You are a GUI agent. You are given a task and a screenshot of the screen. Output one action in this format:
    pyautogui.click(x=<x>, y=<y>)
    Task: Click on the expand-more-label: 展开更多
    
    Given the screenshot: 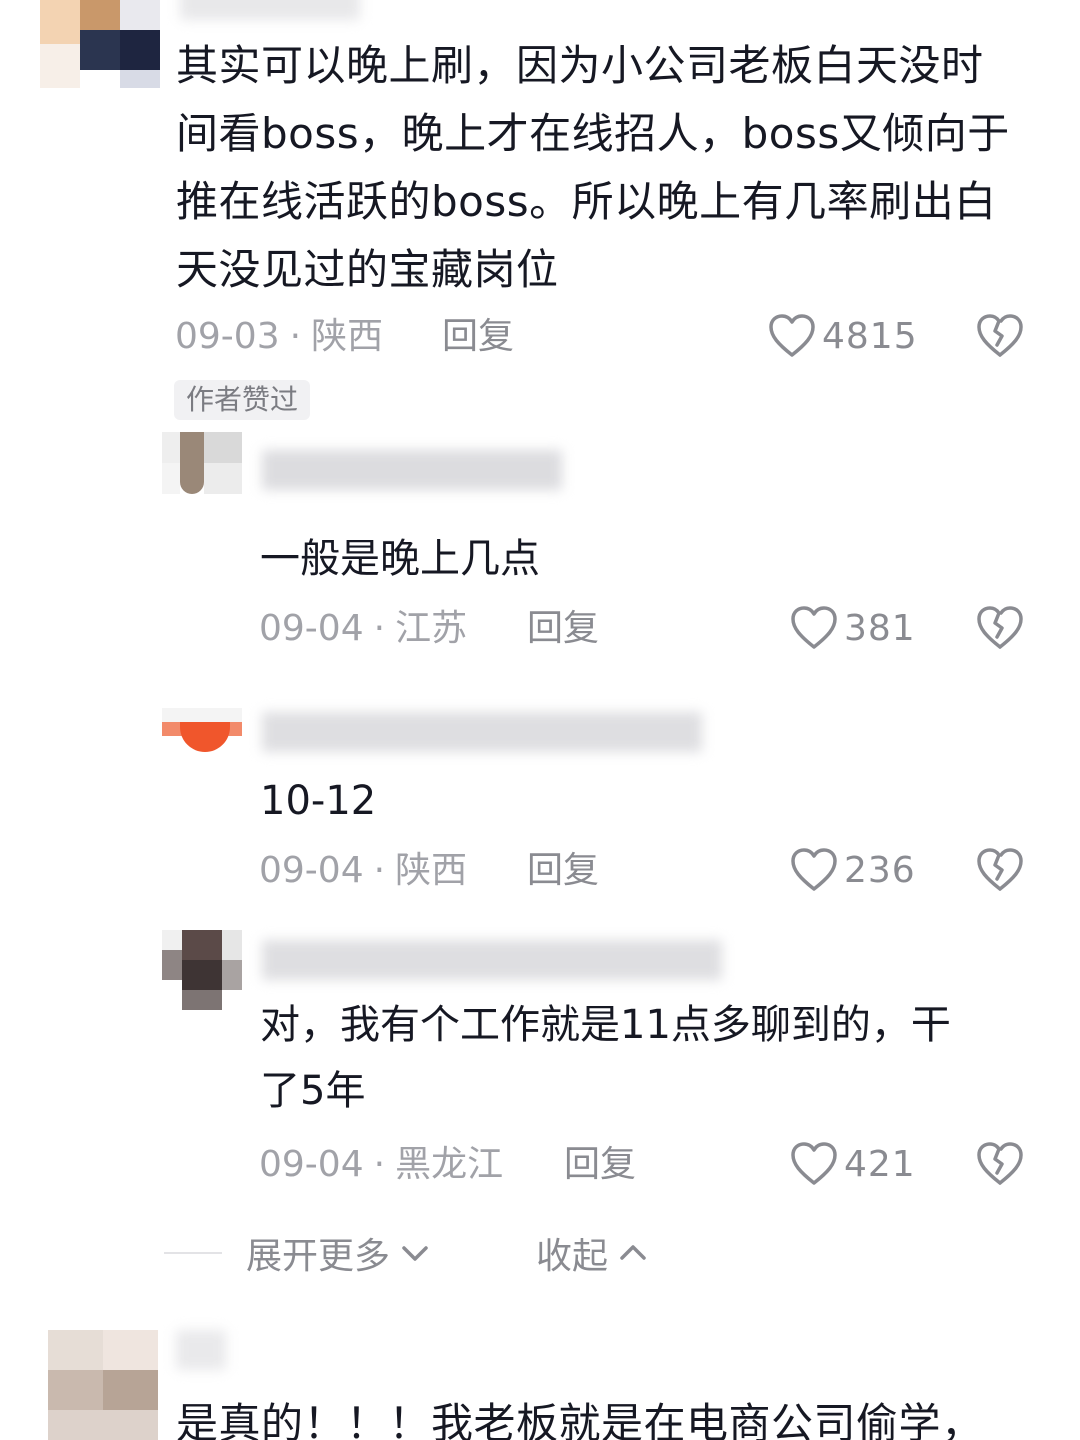 What is the action you would take?
    pyautogui.click(x=318, y=1256)
    